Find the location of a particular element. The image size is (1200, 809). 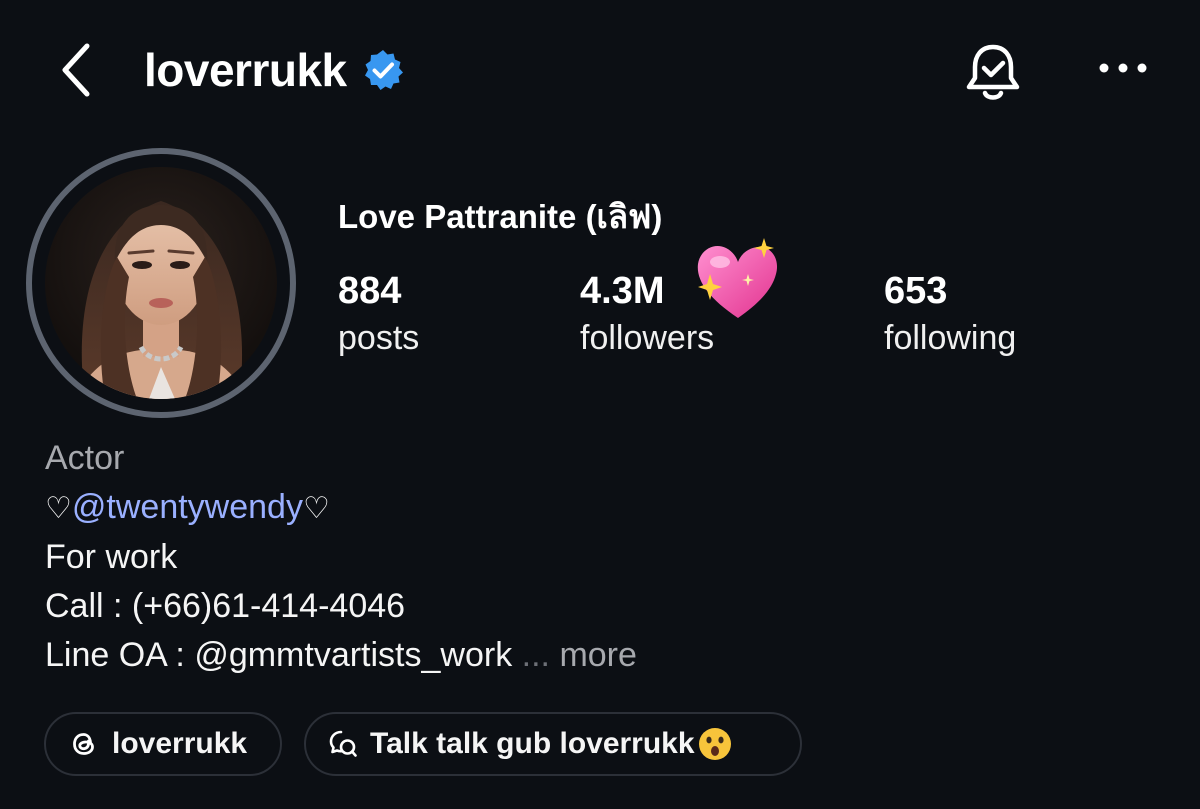

bio-mention-line: ♡@twentywendy♡ is located at coordinates (341, 508).